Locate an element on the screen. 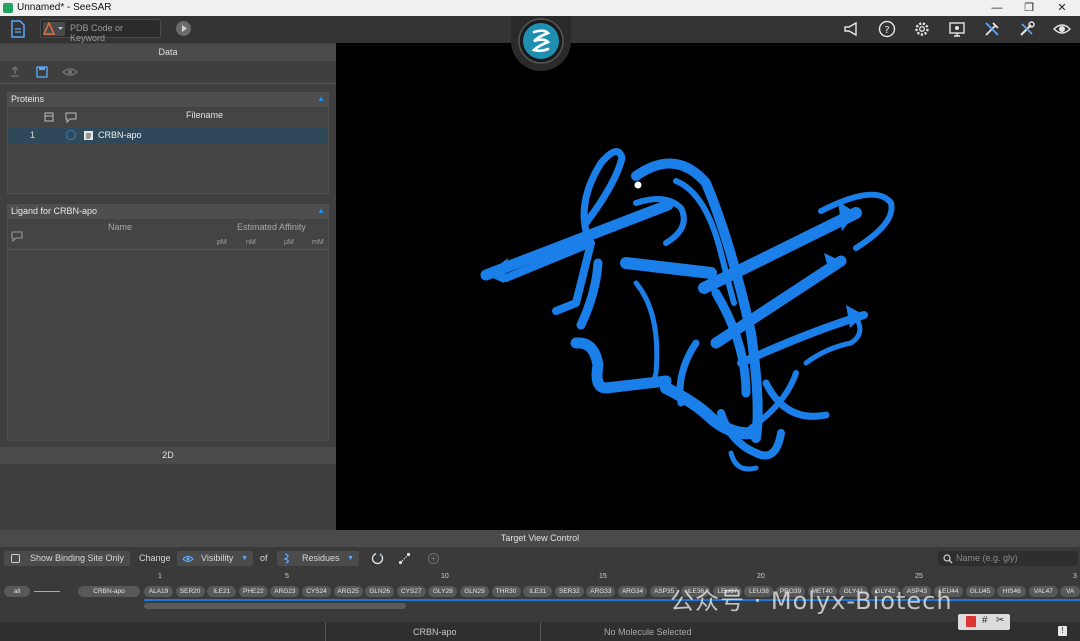  tools-icon is located at coordinates (992, 29).